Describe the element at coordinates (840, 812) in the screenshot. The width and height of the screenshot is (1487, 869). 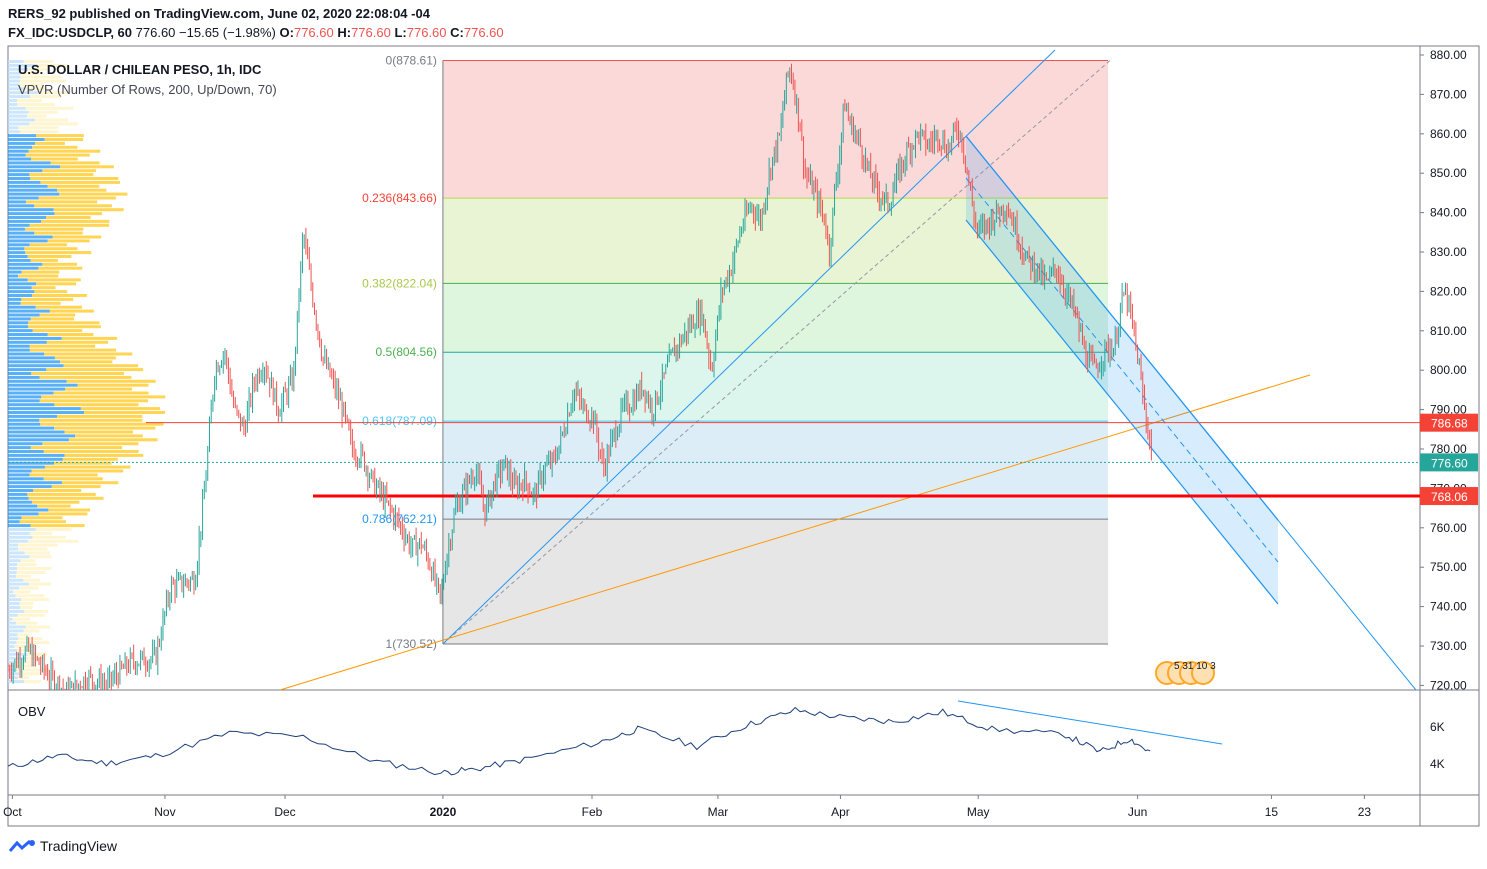
I see `x-tick-label: Apr` at that location.